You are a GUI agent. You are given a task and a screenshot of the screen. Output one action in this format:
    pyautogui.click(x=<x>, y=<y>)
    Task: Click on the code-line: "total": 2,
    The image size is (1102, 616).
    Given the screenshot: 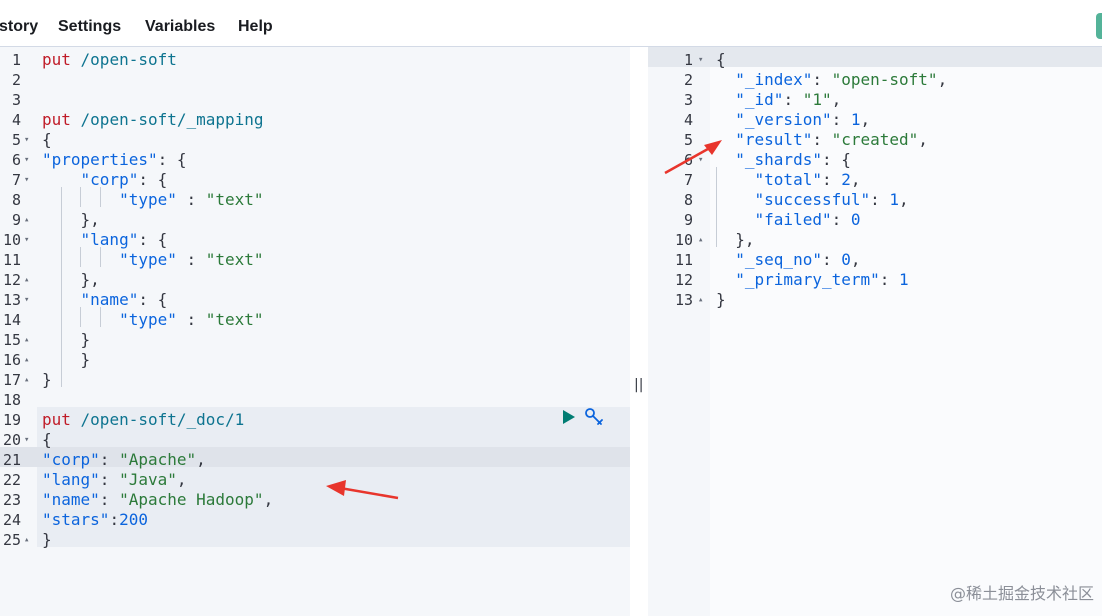 What is the action you would take?
    pyautogui.click(x=807, y=179)
    